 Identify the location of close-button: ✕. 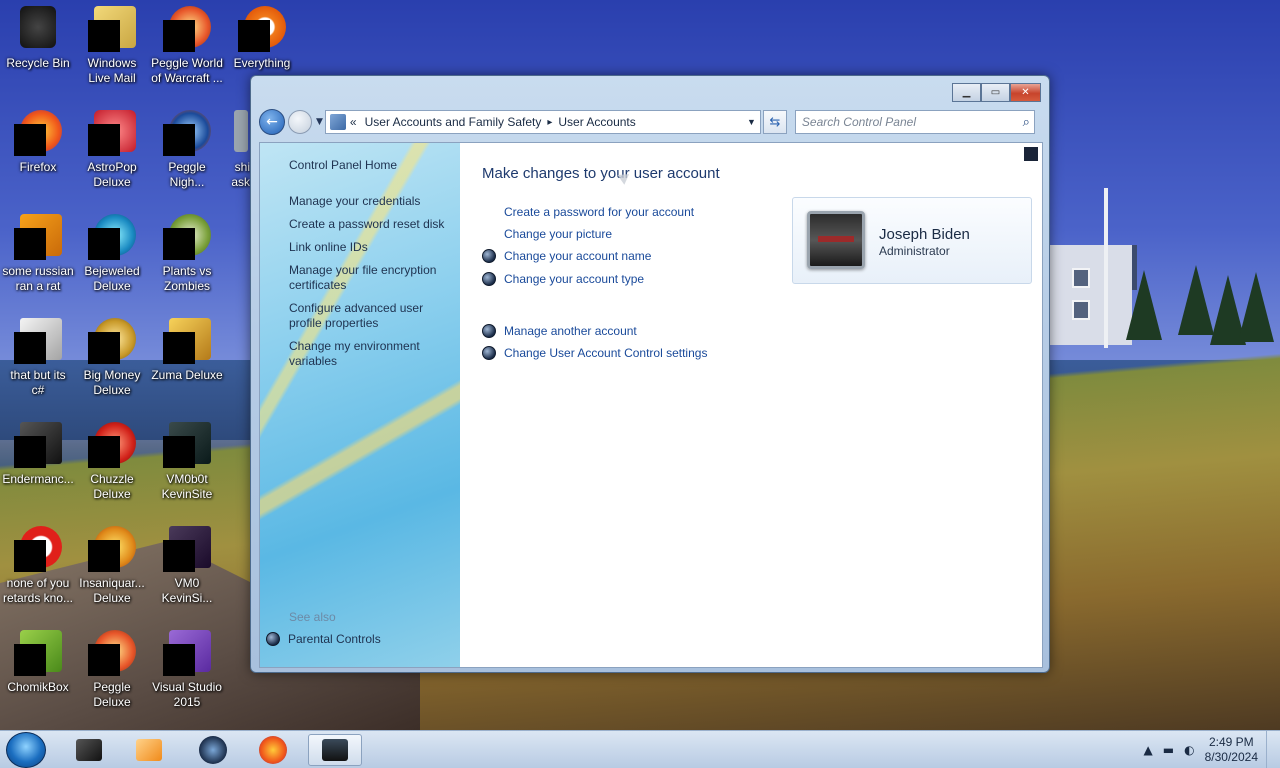
(1025, 92).